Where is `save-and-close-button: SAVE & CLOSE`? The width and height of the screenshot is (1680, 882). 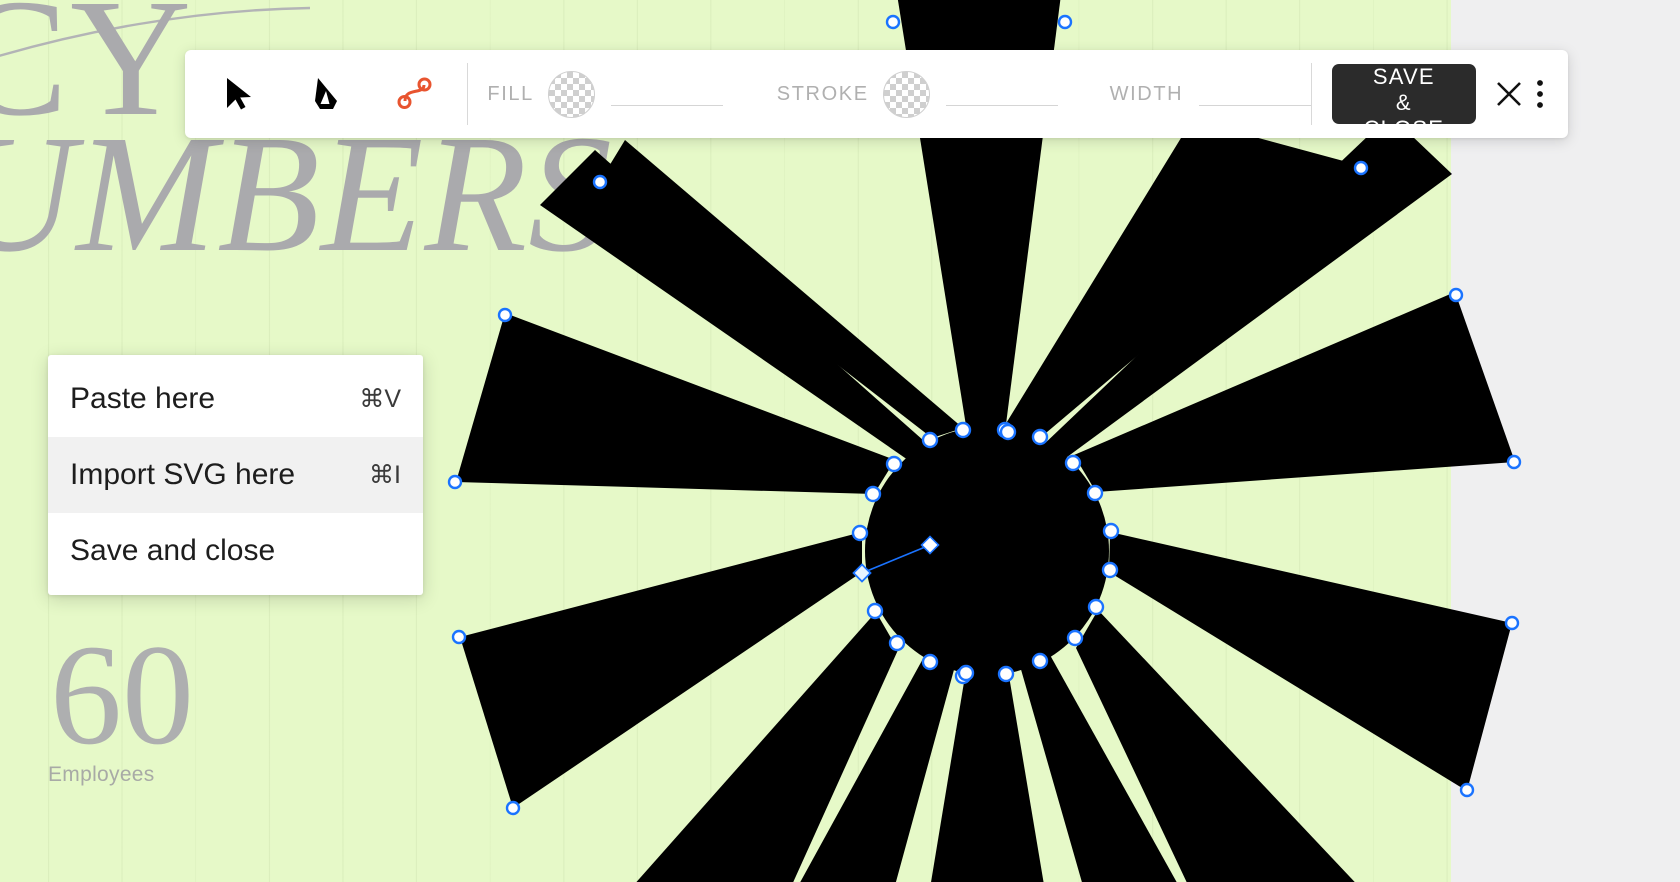
save-and-close-button: SAVE & CLOSE is located at coordinates (1404, 102).